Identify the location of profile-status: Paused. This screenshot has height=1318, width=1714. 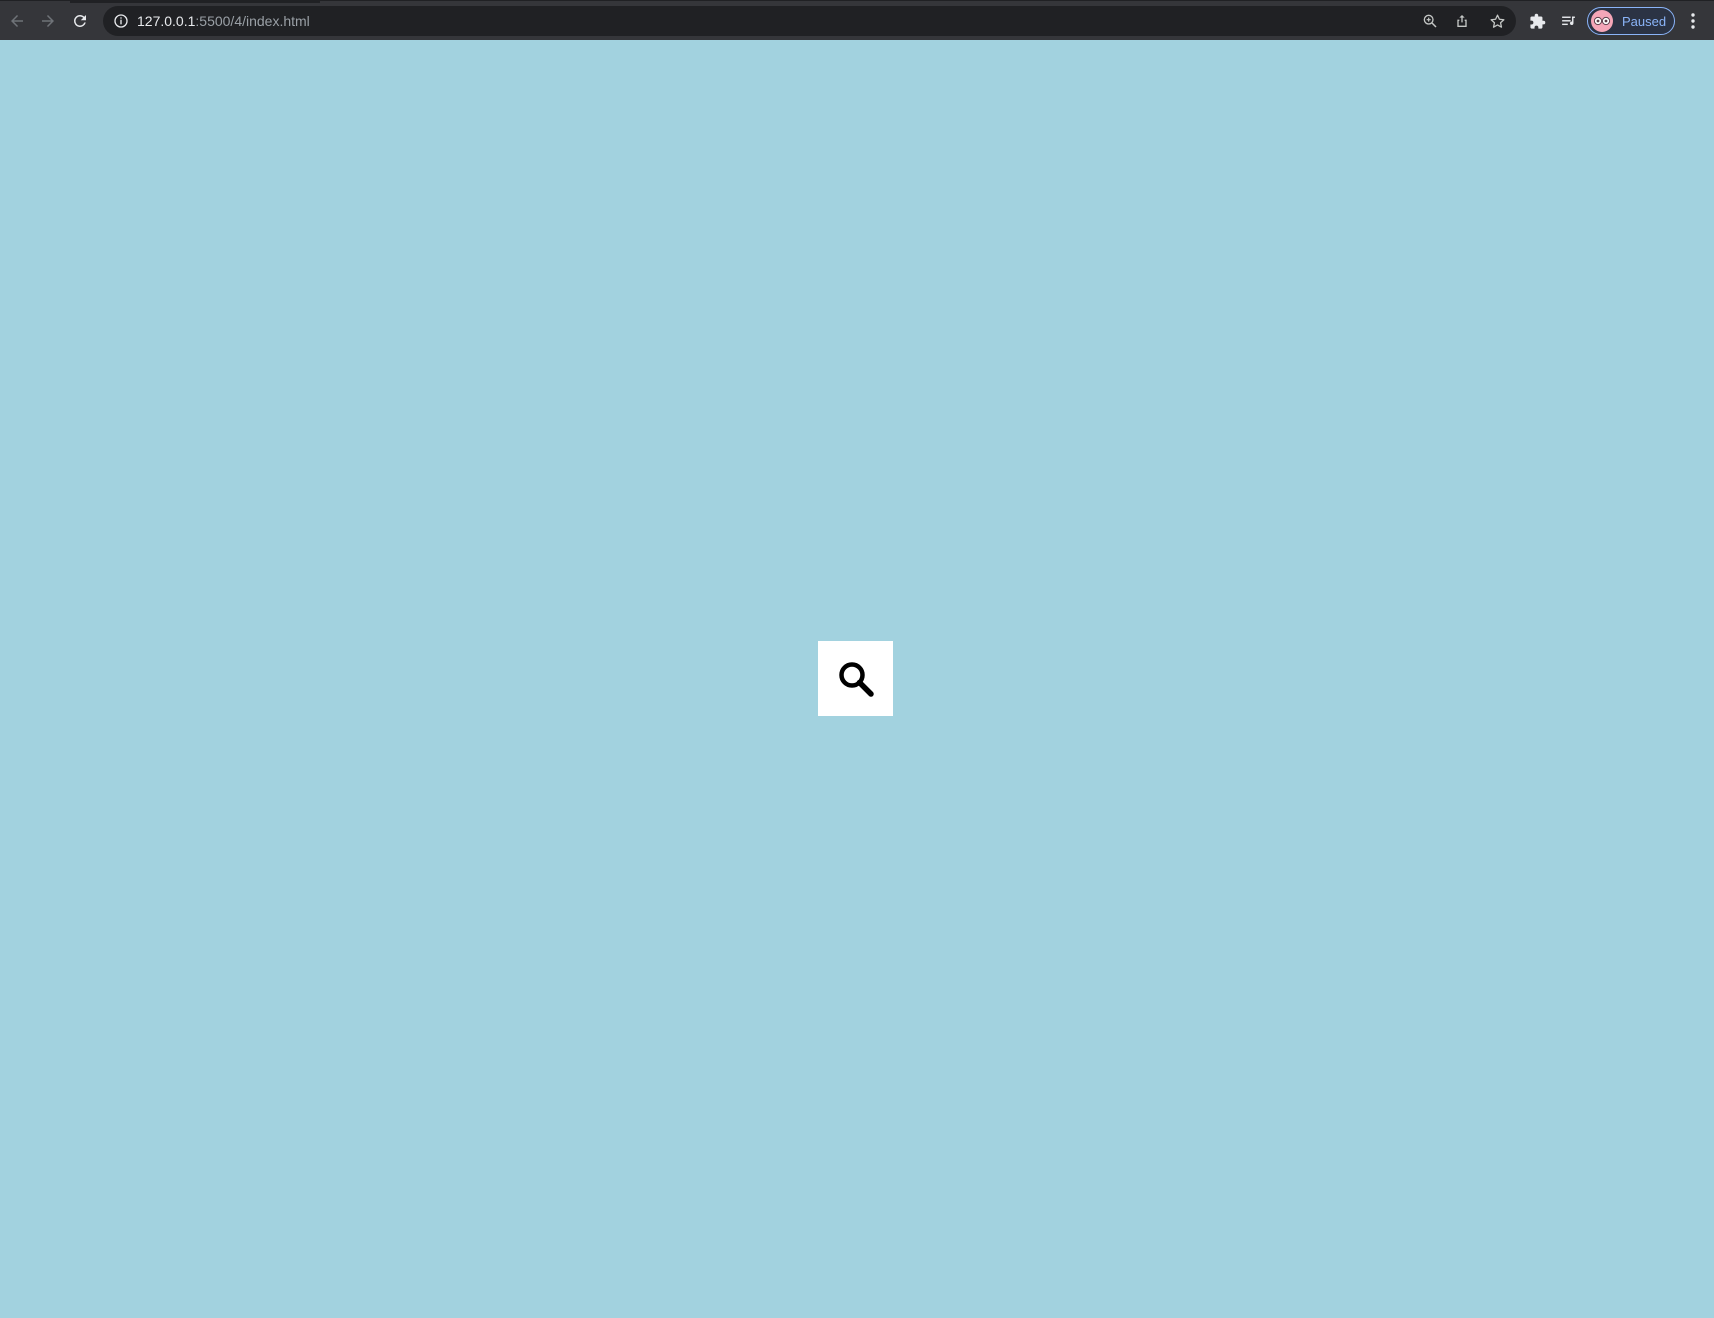
(1644, 21).